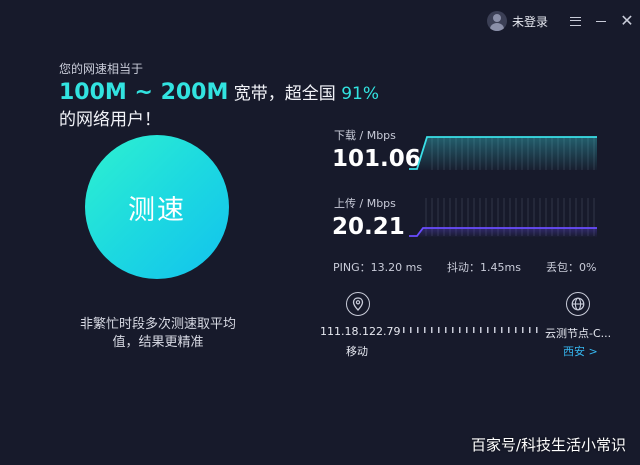 Image resolution: width=640 pixels, height=465 pixels. I want to click on upload-graph, so click(504, 217).